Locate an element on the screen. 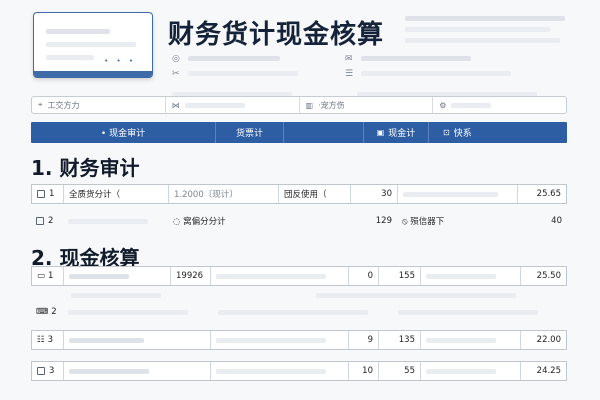 This screenshot has height=400, width=600. toolbar-item-1: ⌖ 工交方力 is located at coordinates (99, 105).